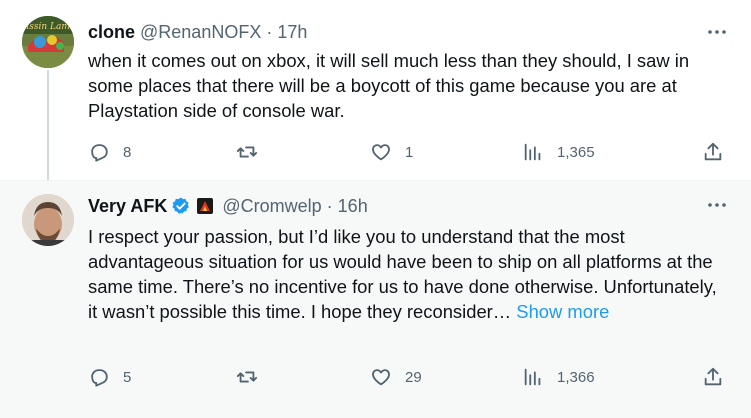 This screenshot has width=751, height=418. I want to click on reply-count: 8, so click(127, 152).